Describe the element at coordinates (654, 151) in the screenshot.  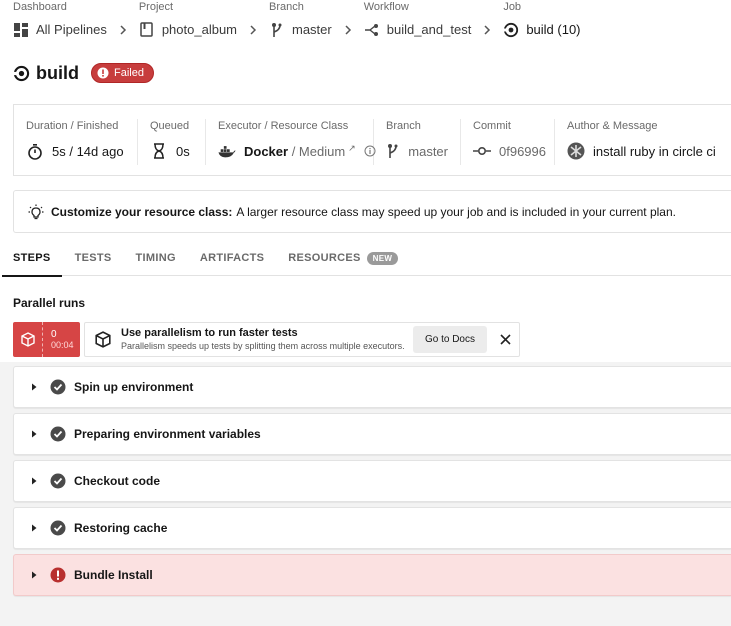
I see `commit-message: install ruby in circle ci` at that location.